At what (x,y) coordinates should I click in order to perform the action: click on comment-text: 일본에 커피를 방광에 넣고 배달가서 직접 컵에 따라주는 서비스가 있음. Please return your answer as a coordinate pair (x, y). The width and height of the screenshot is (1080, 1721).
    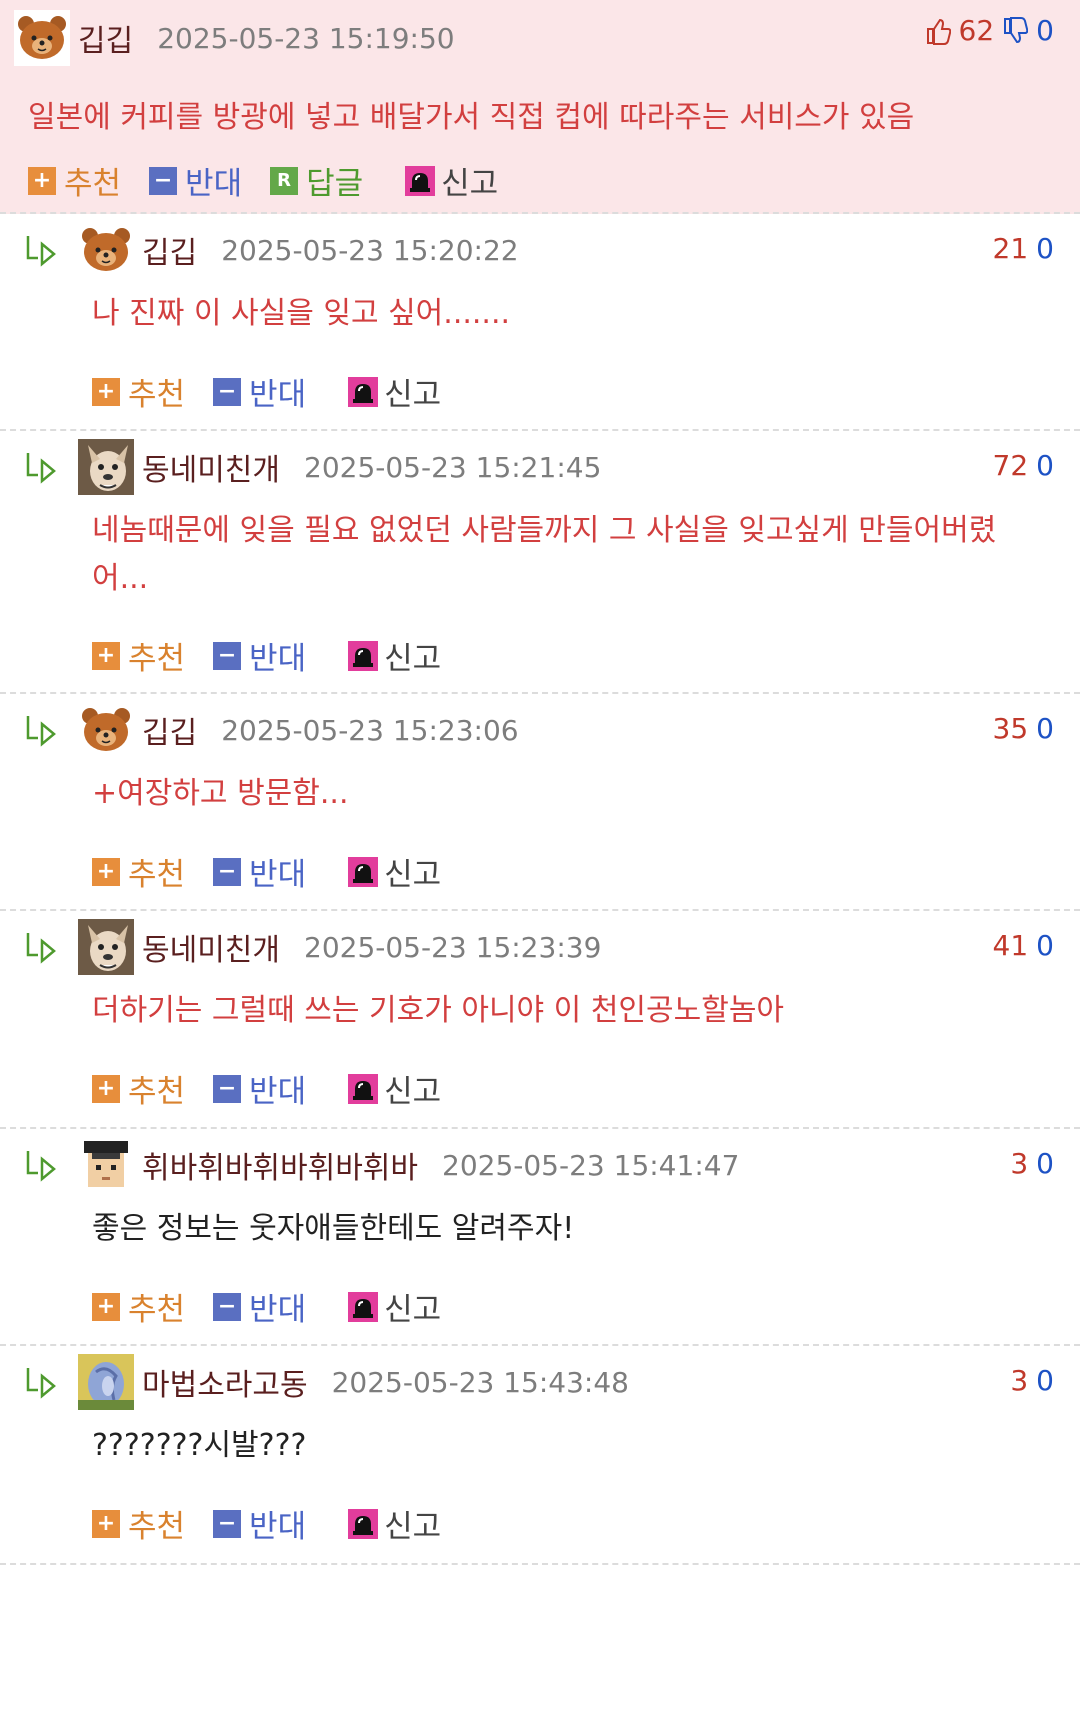
    Looking at the image, I should click on (471, 117).